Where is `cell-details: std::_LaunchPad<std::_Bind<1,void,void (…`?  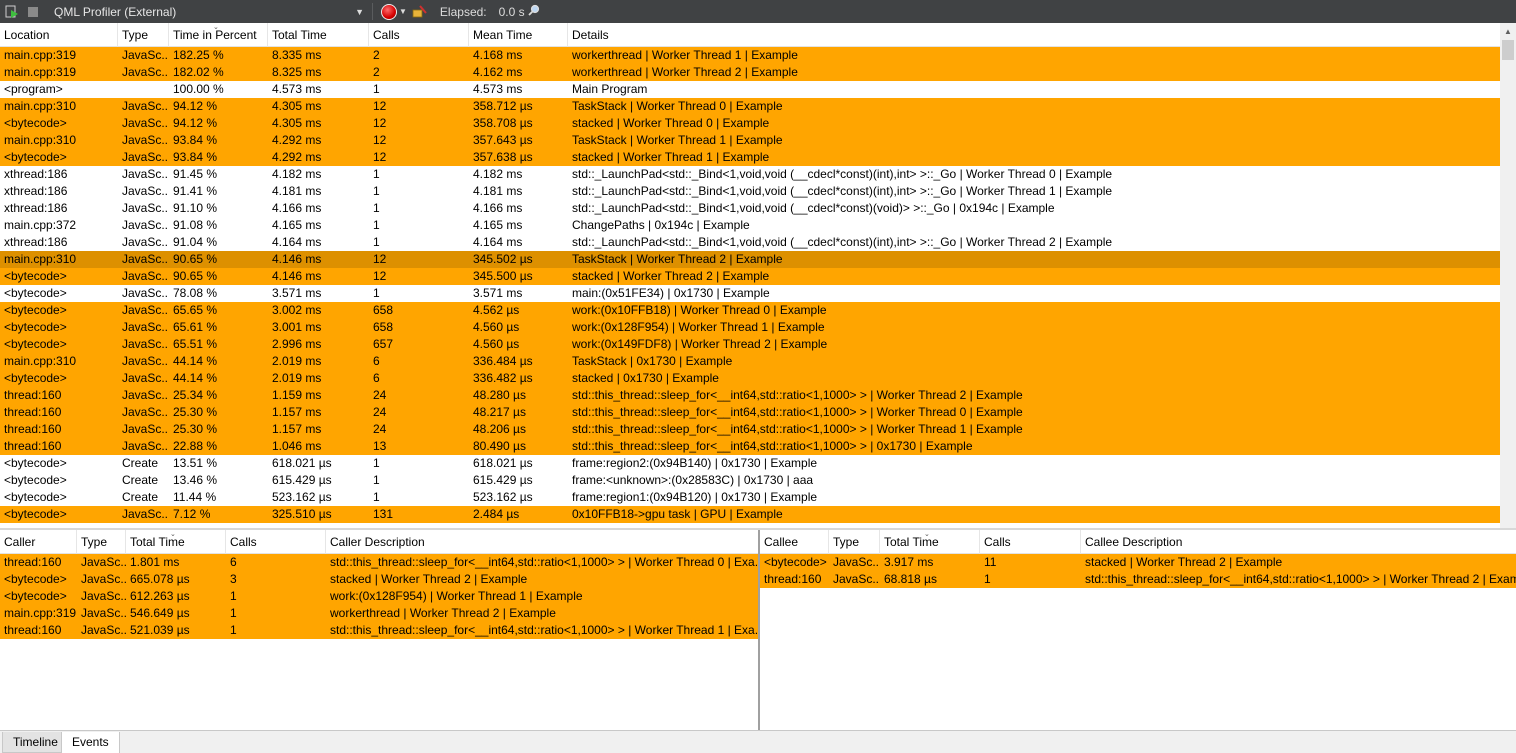 cell-details: std::_LaunchPad<std::_Bind<1,void,void (… is located at coordinates (842, 174).